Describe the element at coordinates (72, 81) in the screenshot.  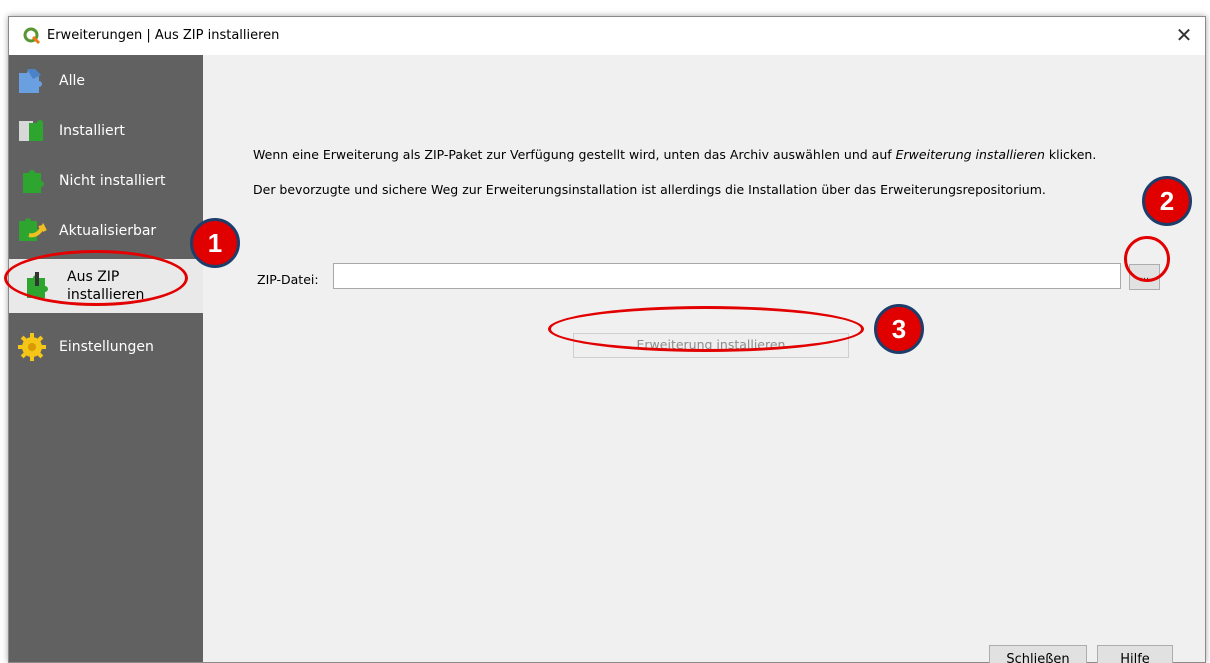
I see `sidebar-item-label: Alle` at that location.